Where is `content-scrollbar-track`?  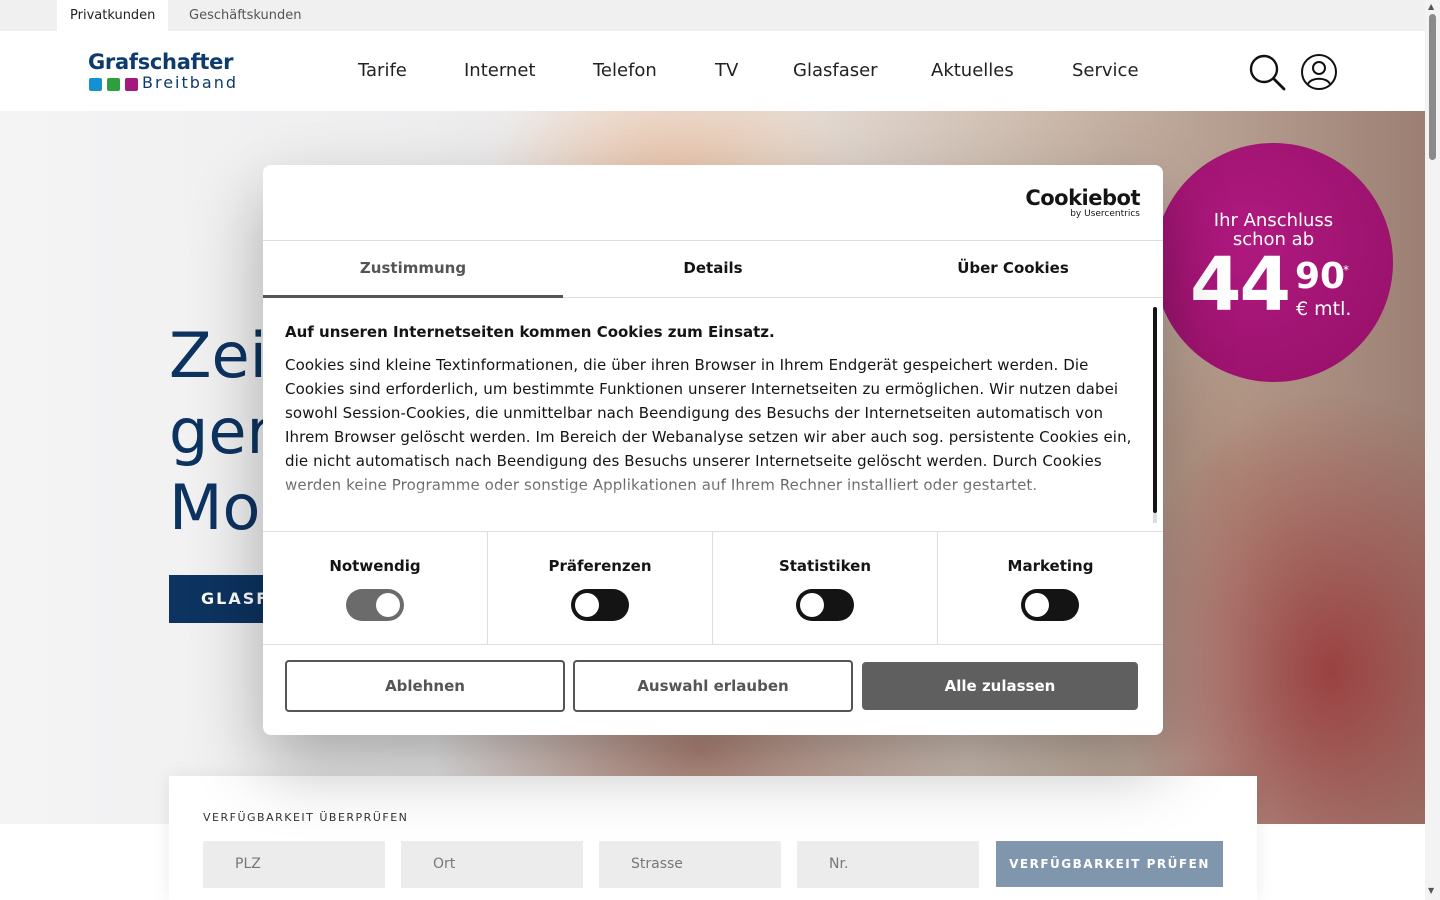 content-scrollbar-track is located at coordinates (1155, 518).